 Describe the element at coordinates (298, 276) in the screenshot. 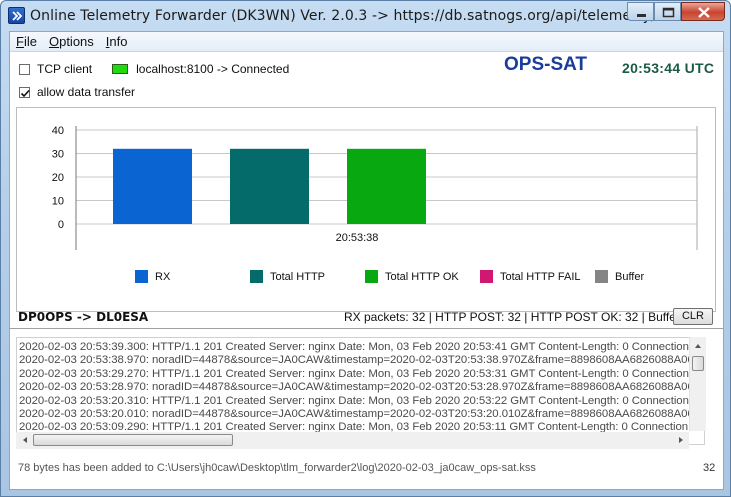

I see `legend-label: Total HTTP` at that location.